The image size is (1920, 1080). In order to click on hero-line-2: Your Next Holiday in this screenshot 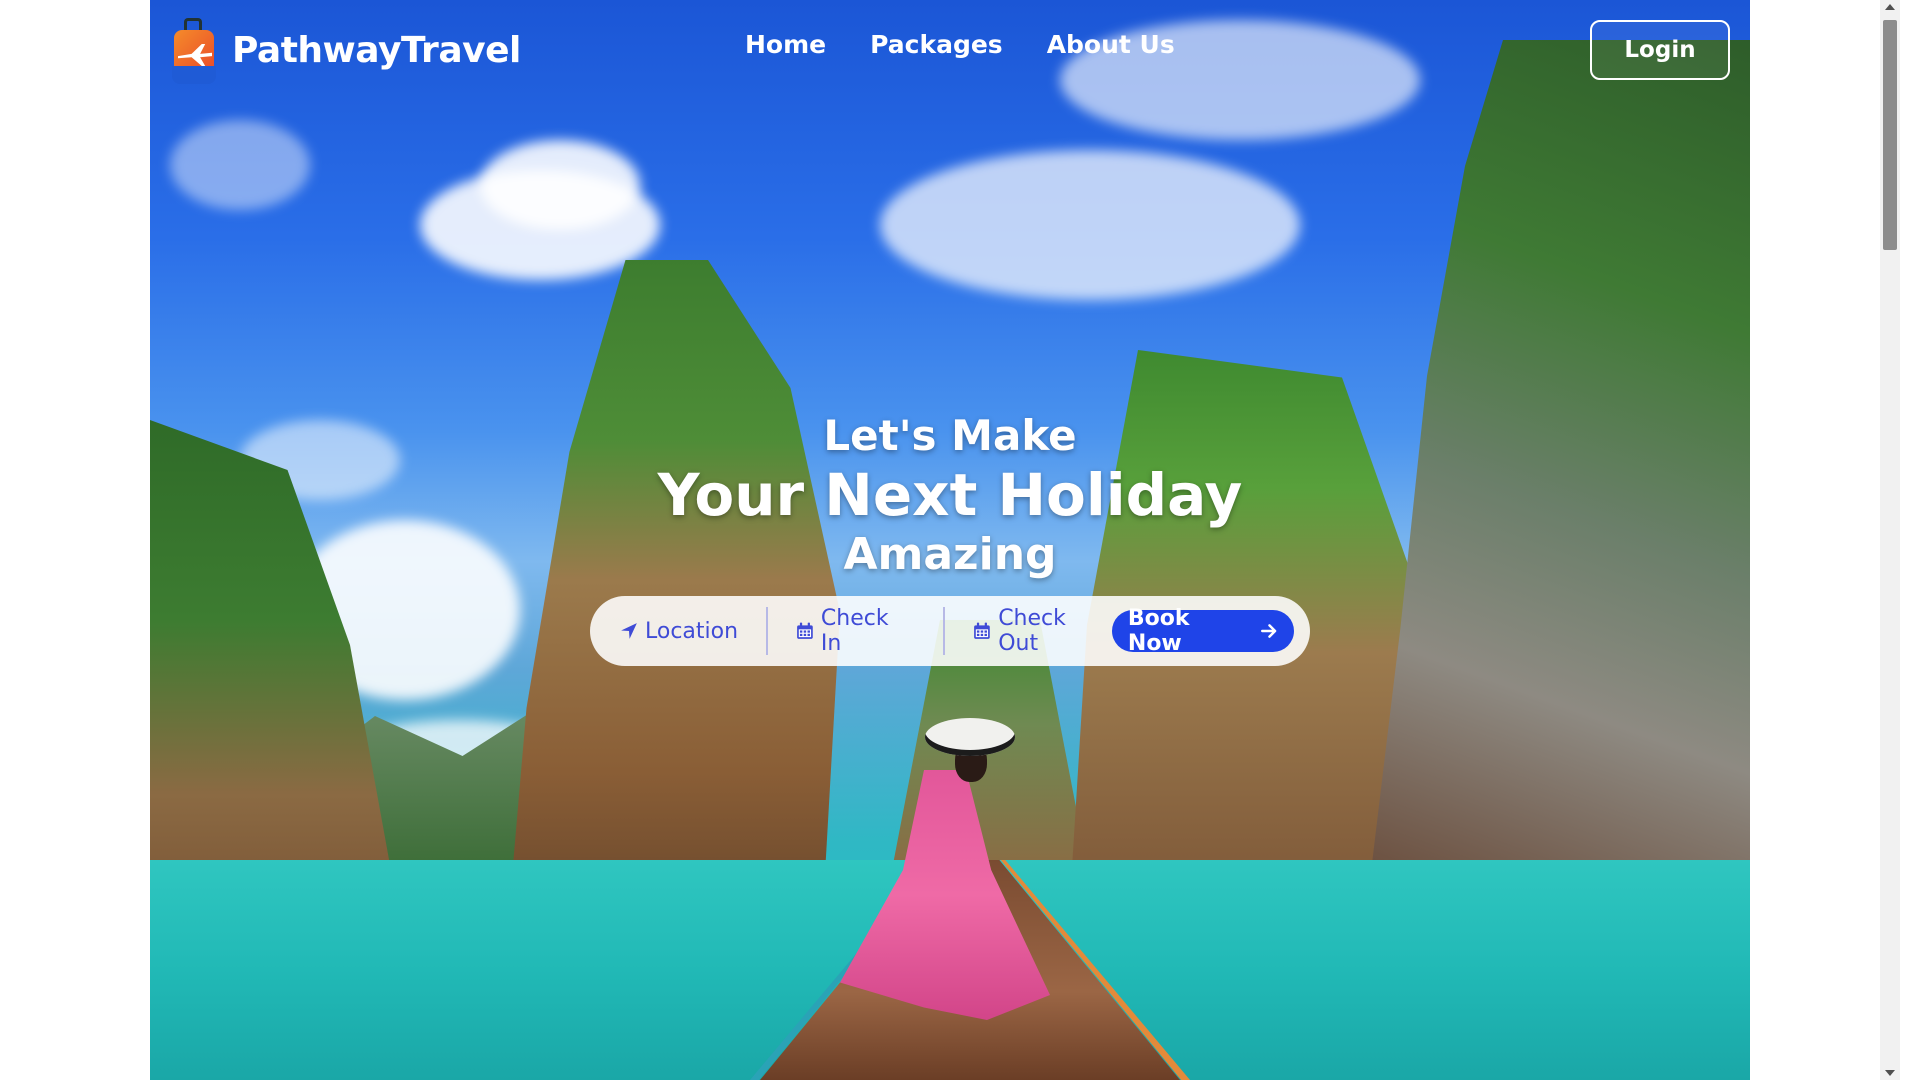, I will do `click(950, 495)`.